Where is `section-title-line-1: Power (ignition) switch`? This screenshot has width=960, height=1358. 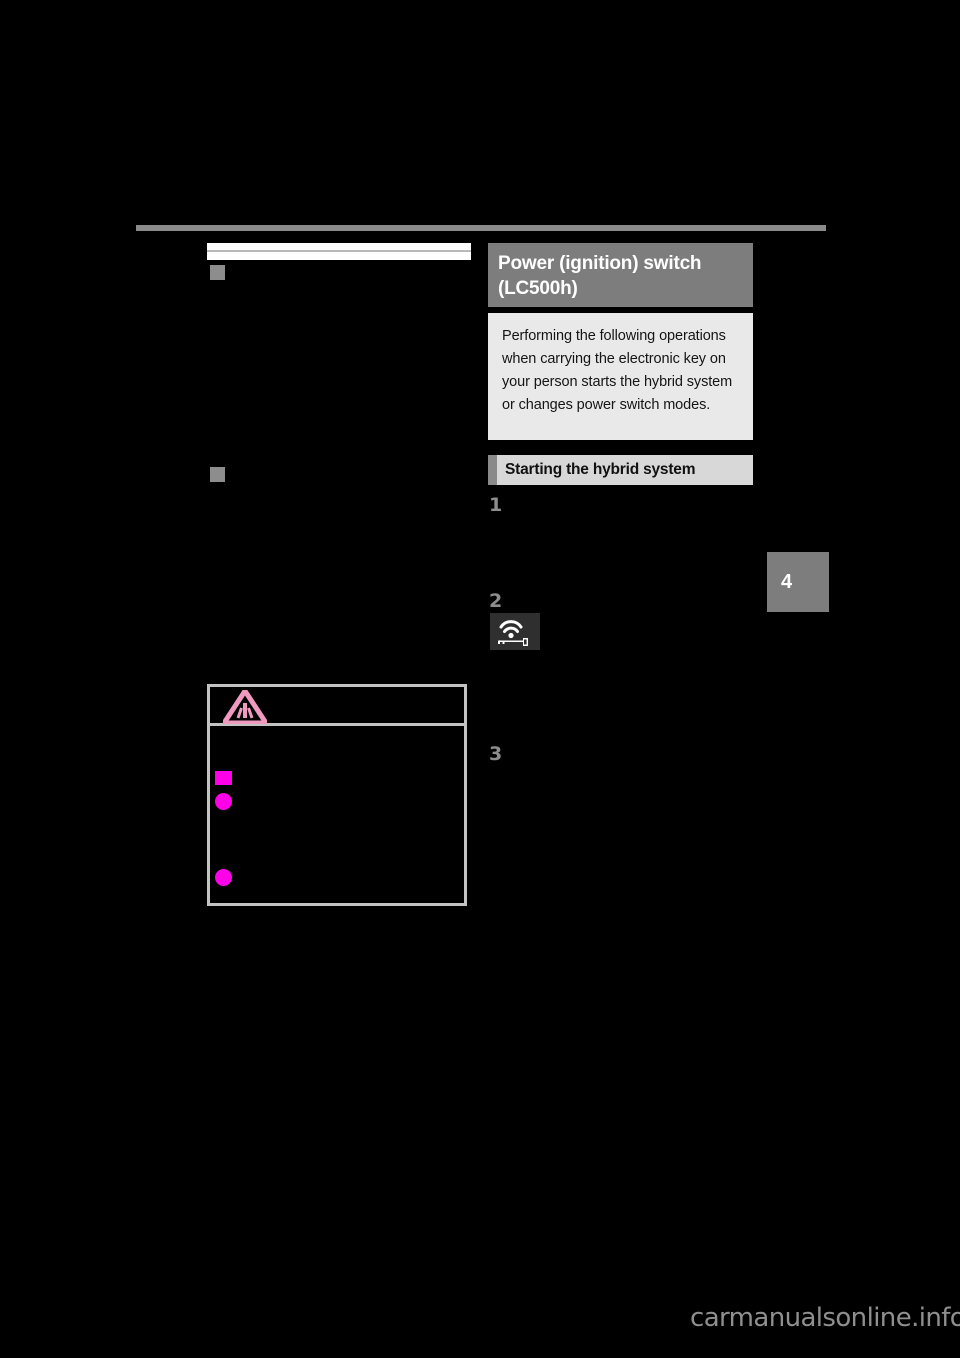
section-title-line-1: Power (ignition) switch is located at coordinates (600, 263).